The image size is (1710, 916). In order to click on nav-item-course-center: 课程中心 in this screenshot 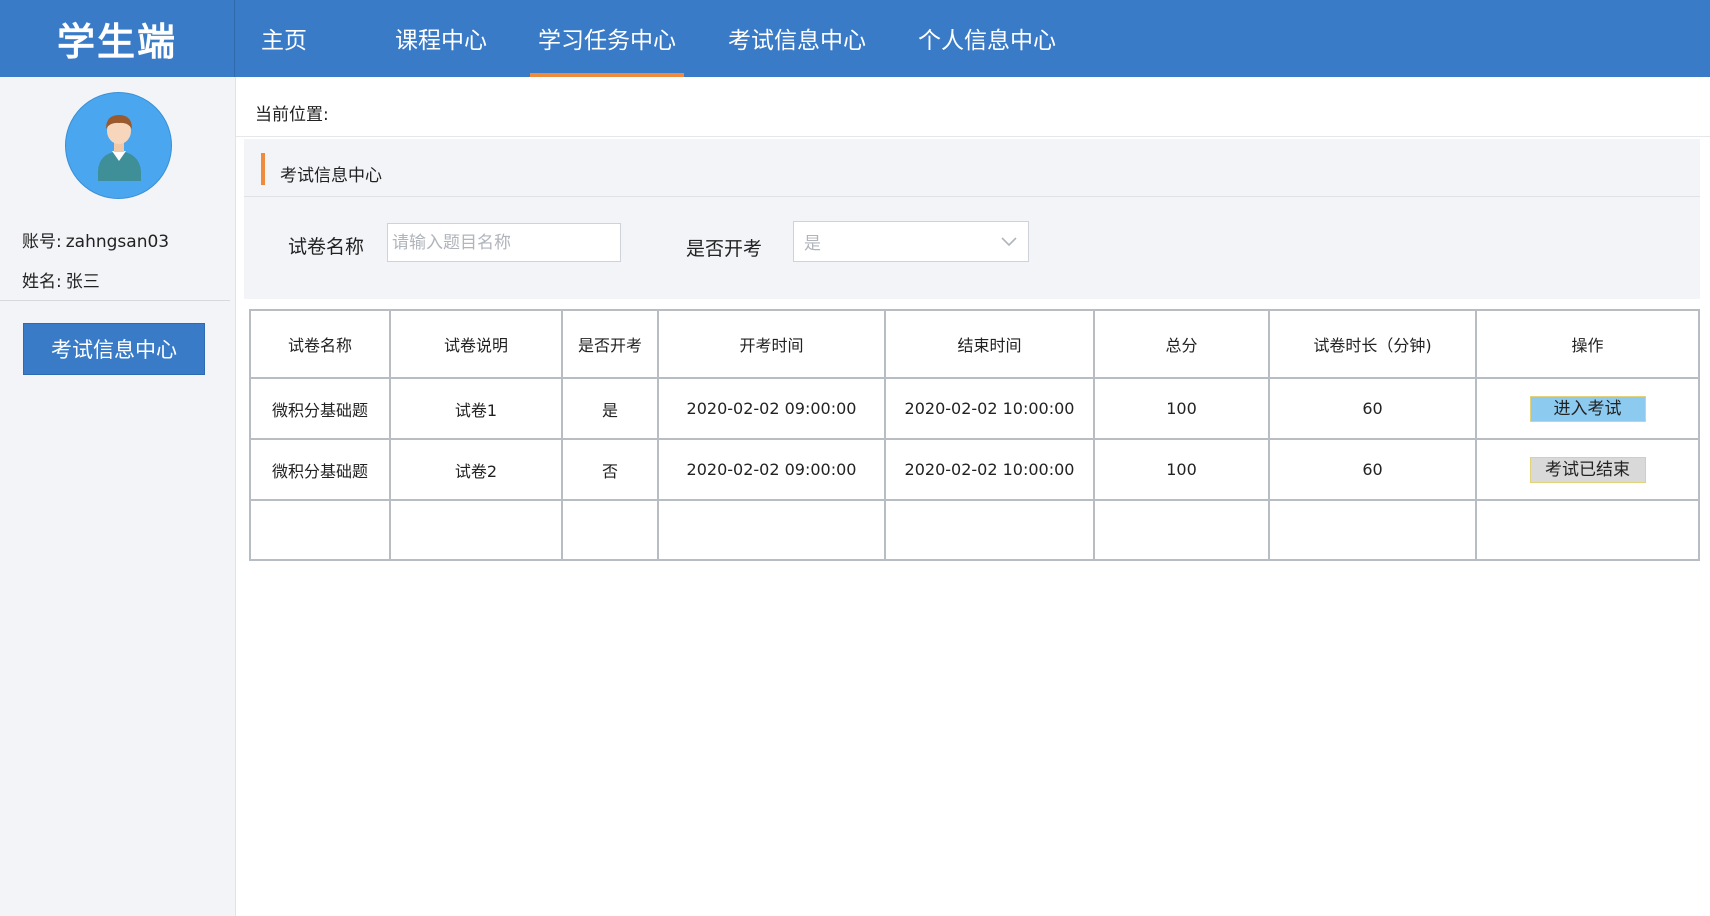, I will do `click(441, 38)`.